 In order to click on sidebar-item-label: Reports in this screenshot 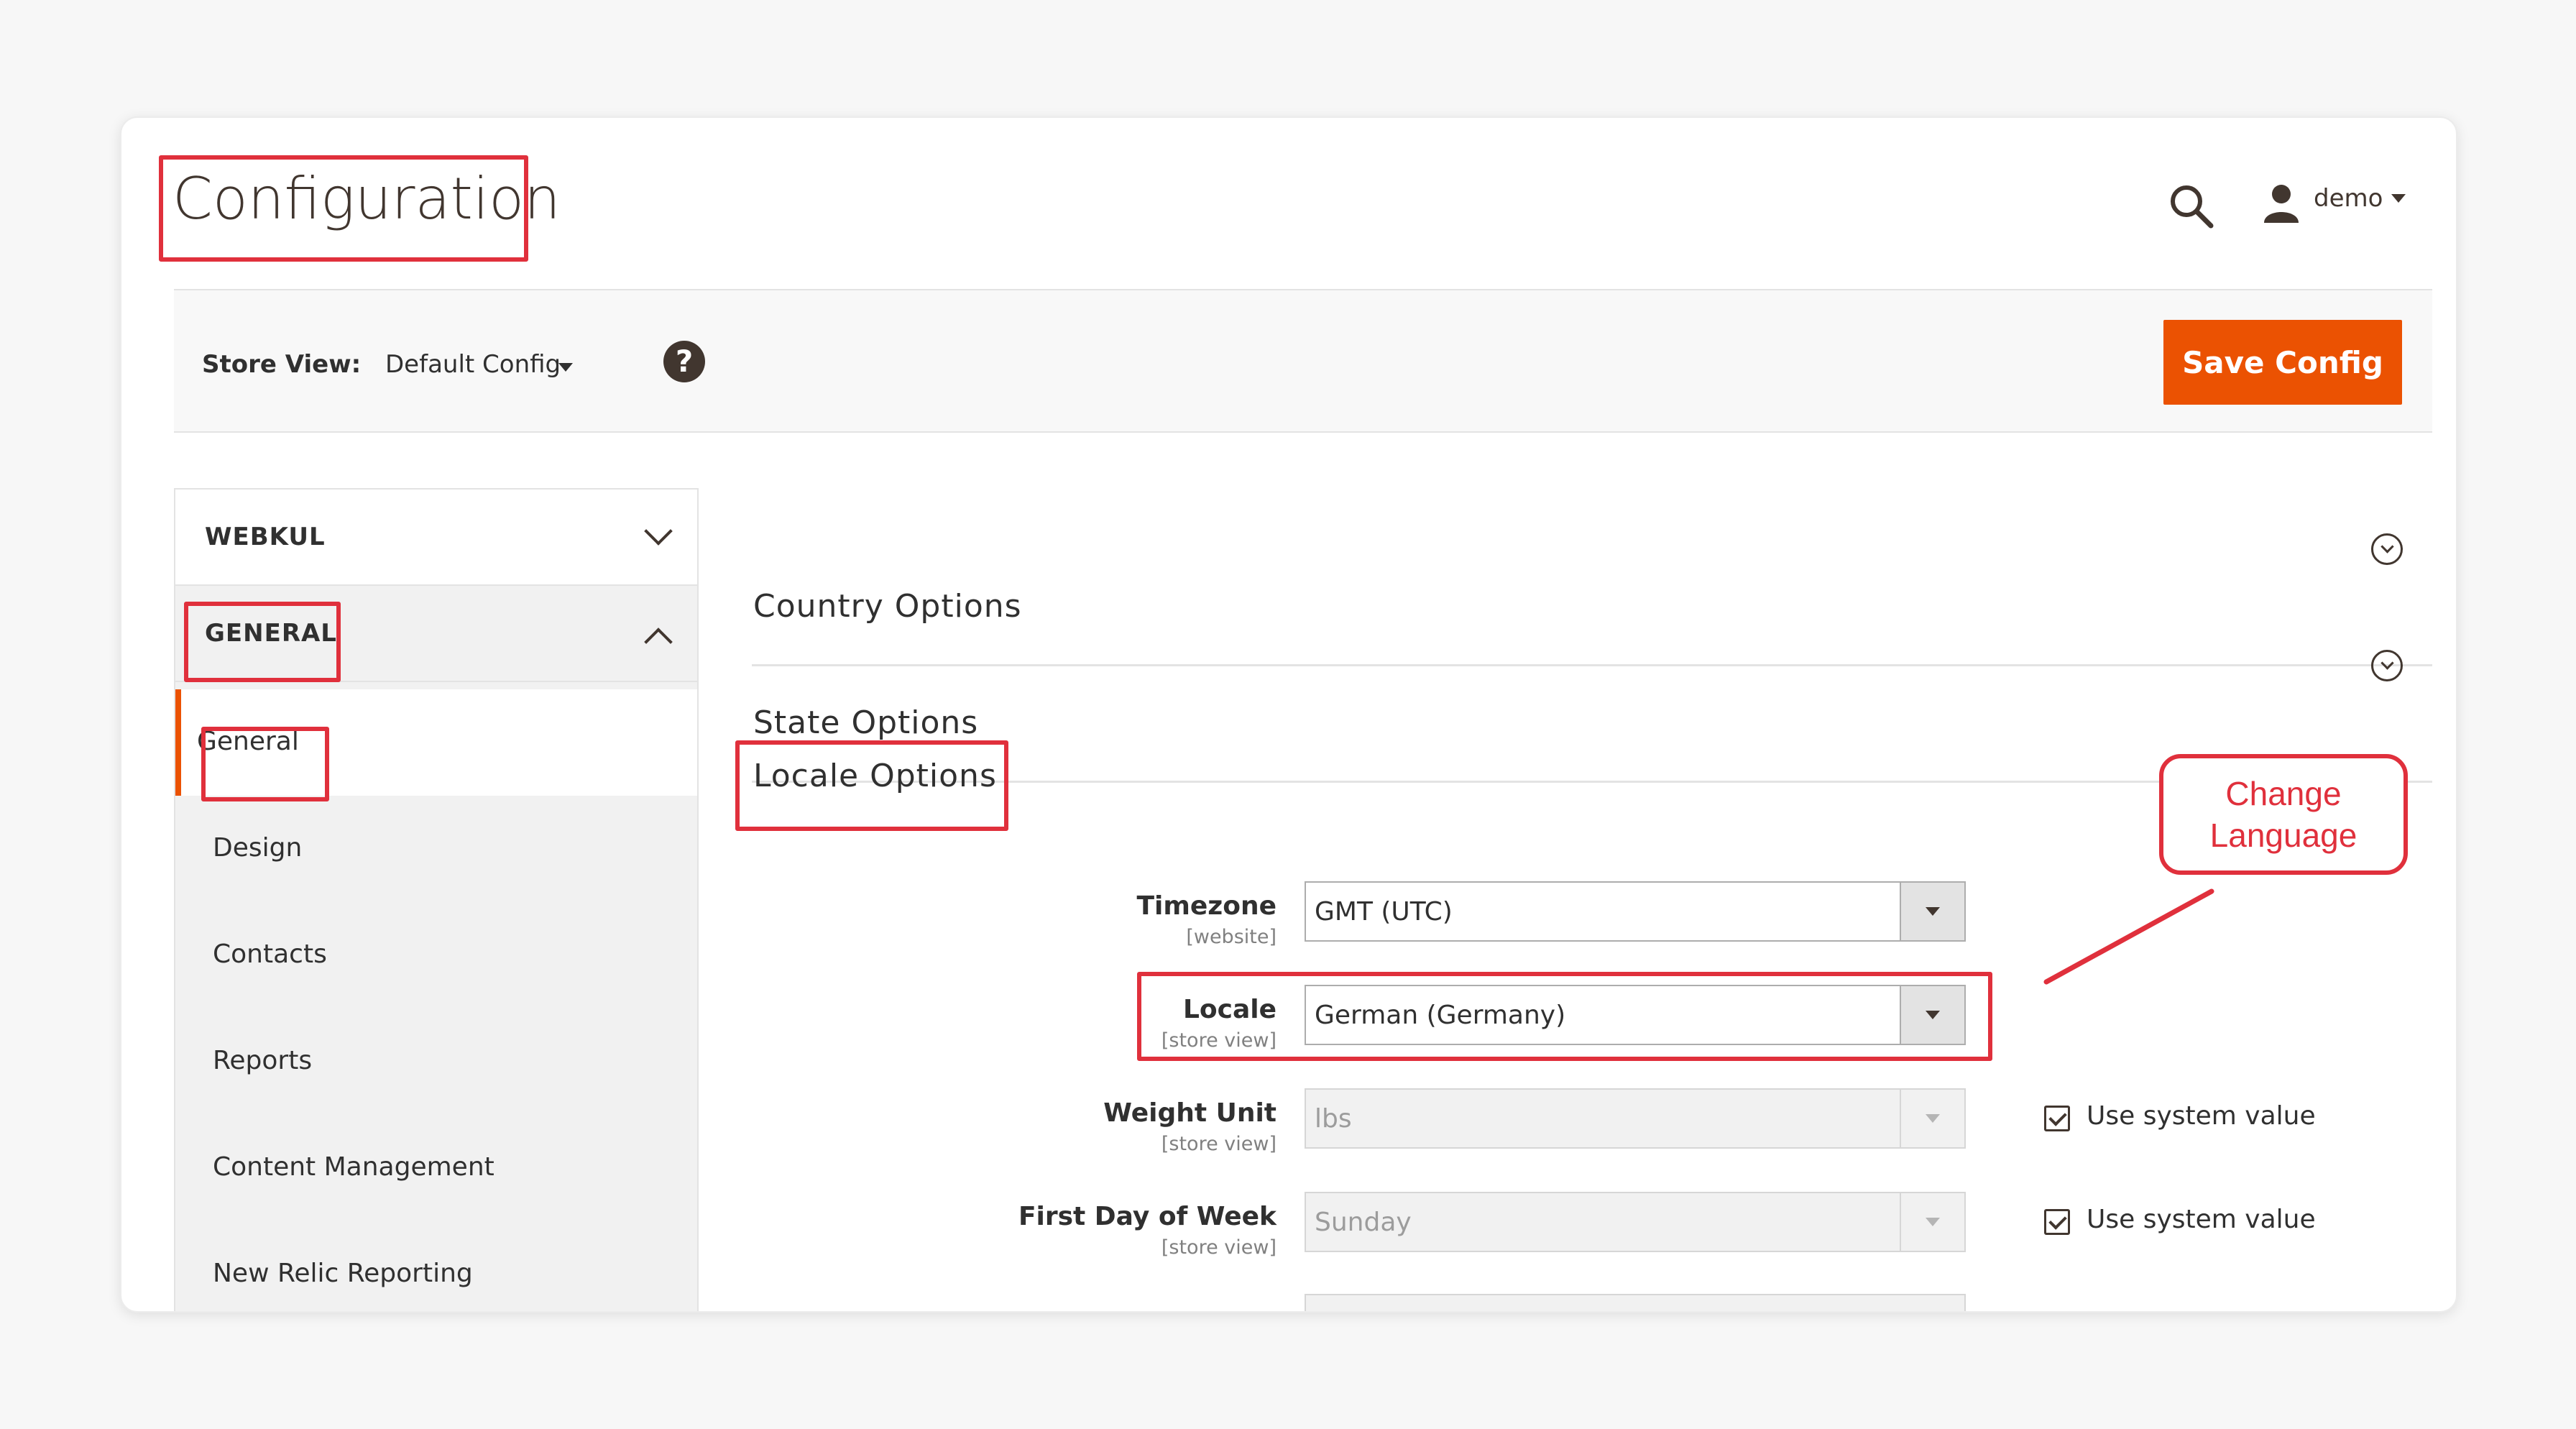, I will do `click(263, 1060)`.